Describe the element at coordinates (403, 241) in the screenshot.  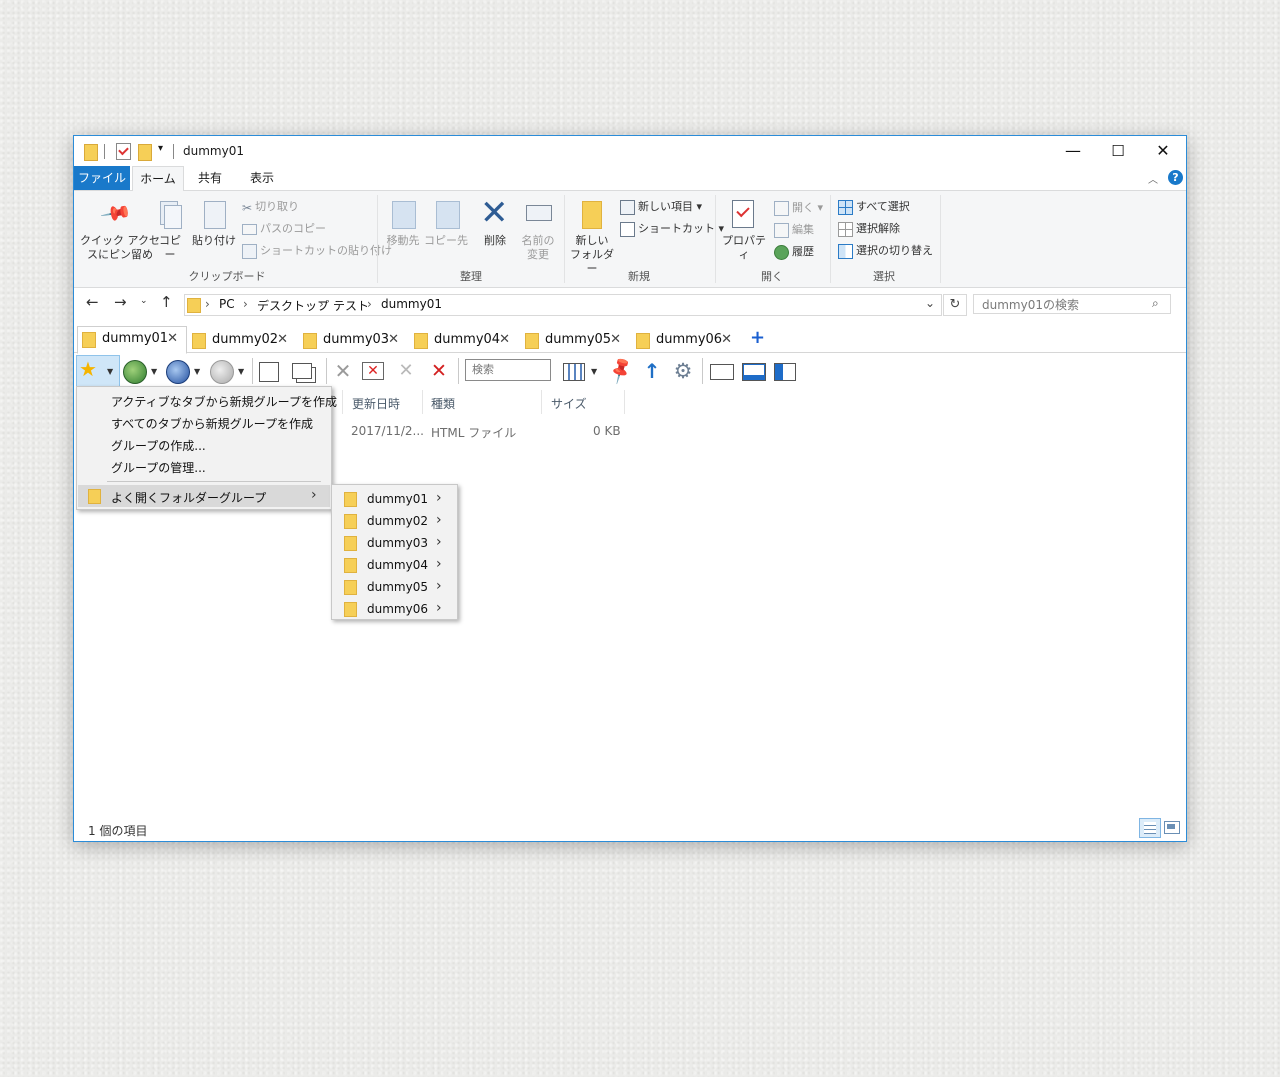
I see `move-to-button: 移動先` at that location.